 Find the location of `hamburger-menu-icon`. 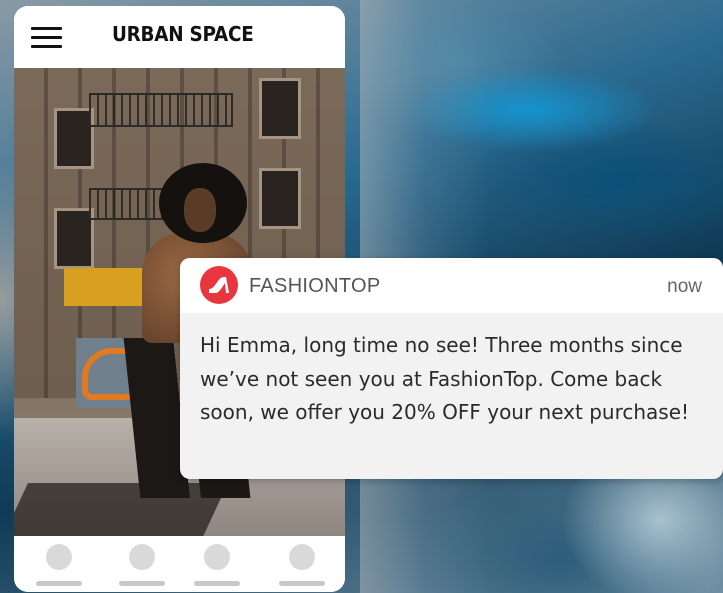

hamburger-menu-icon is located at coordinates (46, 38).